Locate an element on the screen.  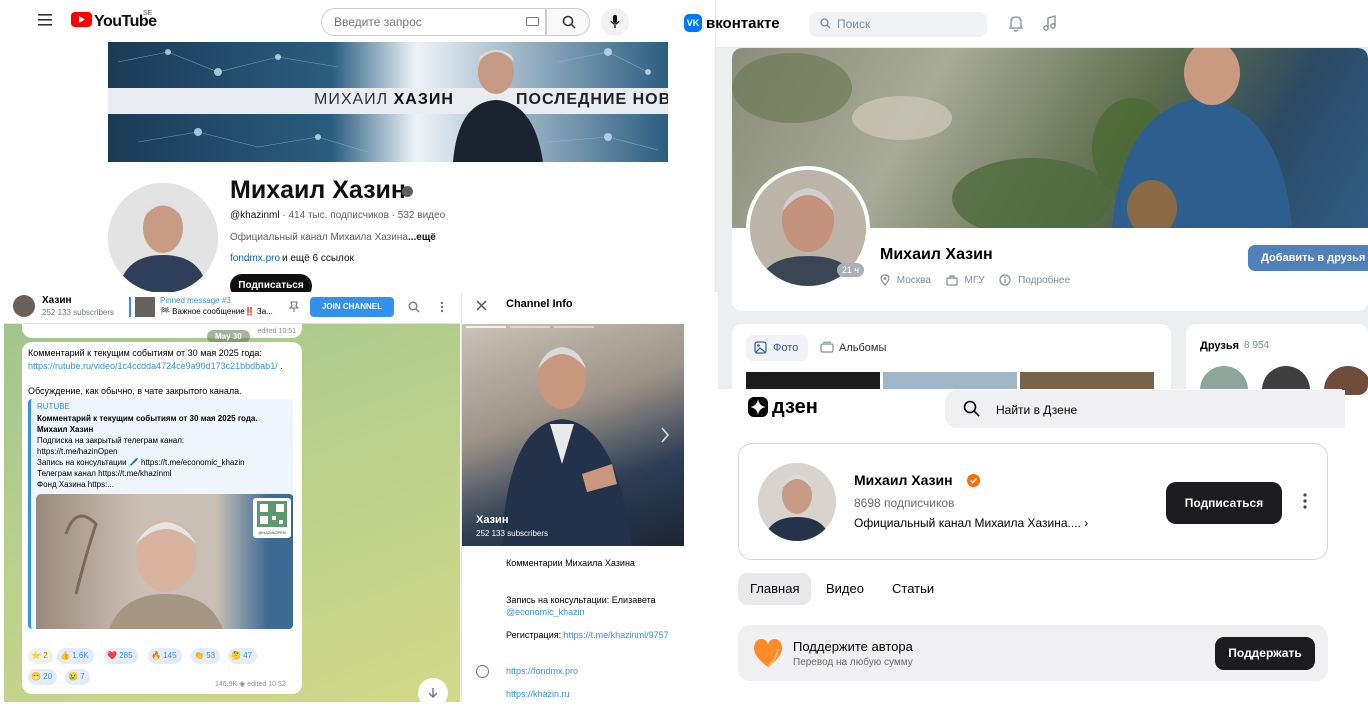
search-button is located at coordinates (568, 22).